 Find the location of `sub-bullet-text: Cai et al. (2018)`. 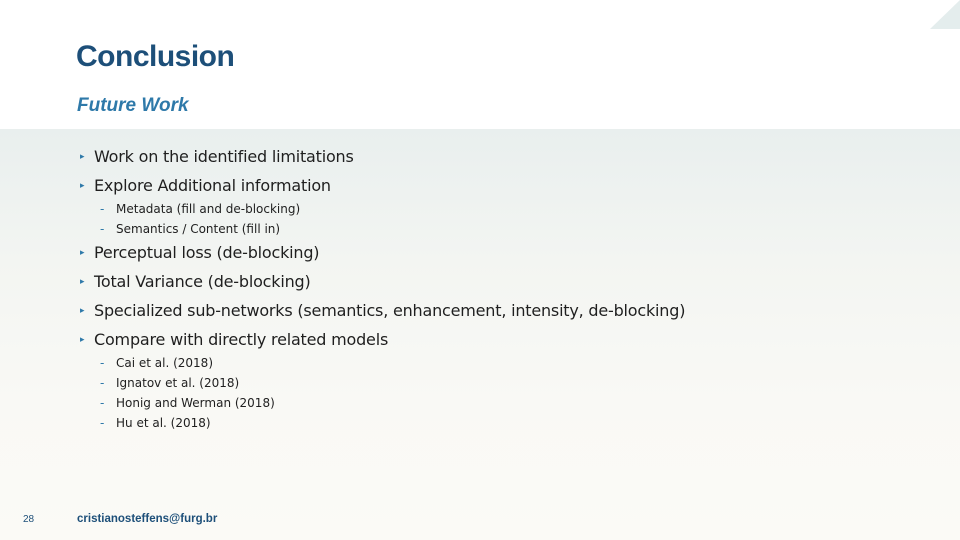

sub-bullet-text: Cai et al. (2018) is located at coordinates (165, 363).